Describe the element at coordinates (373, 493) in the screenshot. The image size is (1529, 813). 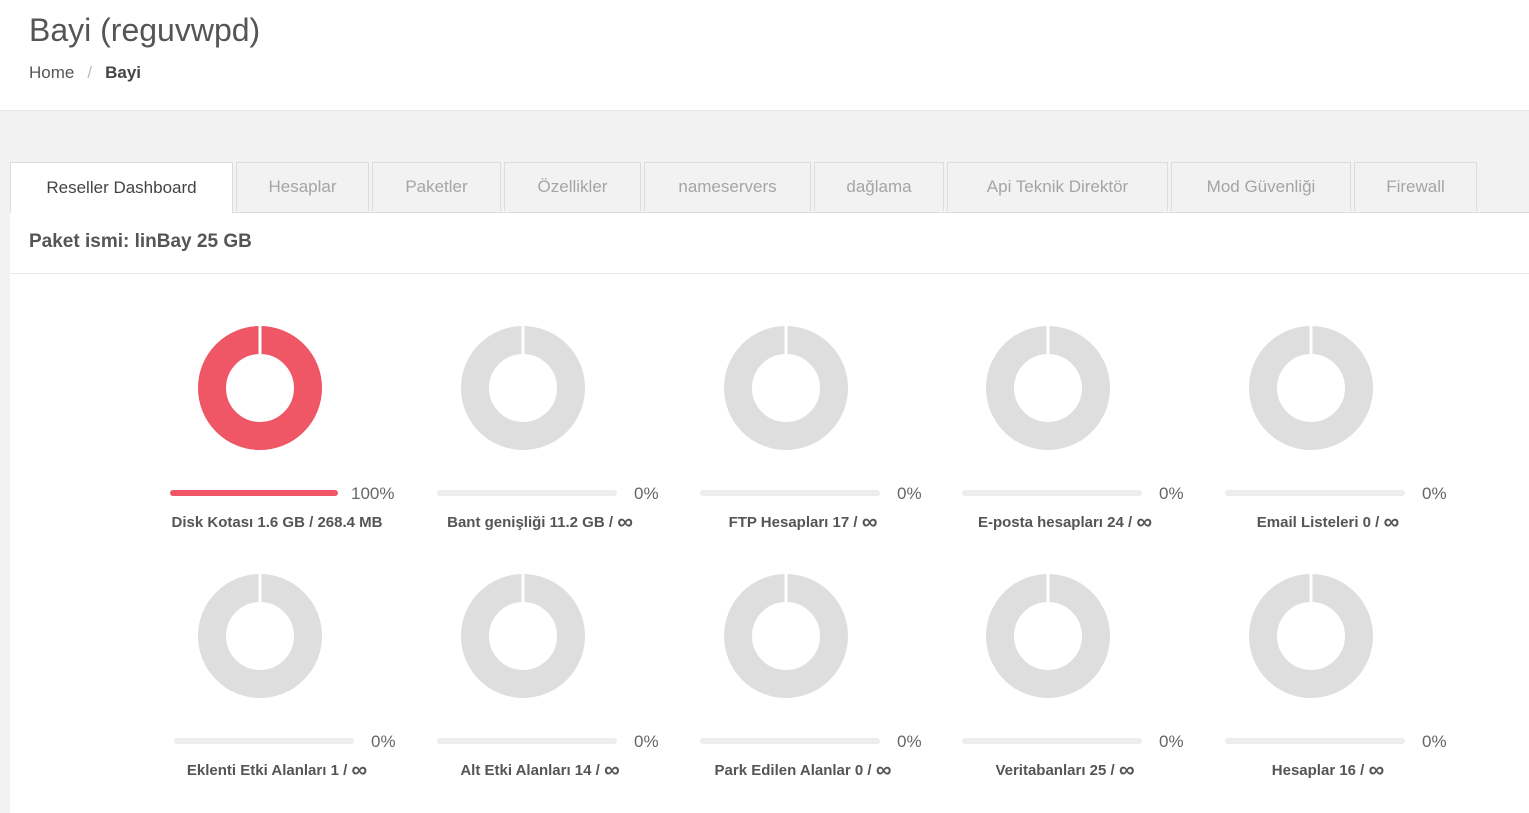
I see `usage-percent: 100%` at that location.